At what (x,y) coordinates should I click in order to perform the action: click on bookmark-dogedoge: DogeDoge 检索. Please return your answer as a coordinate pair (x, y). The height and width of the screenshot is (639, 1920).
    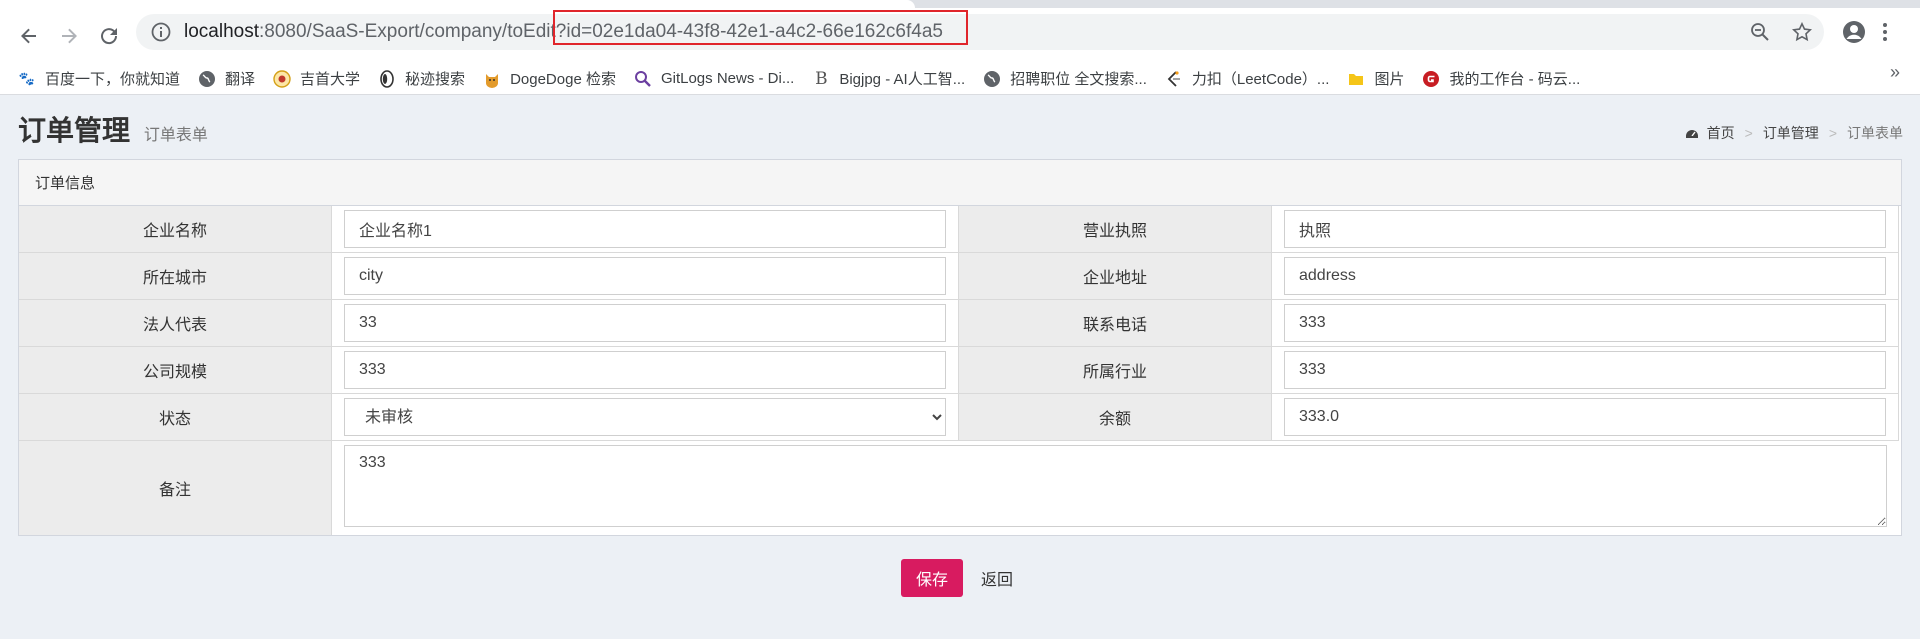
    Looking at the image, I should click on (549, 78).